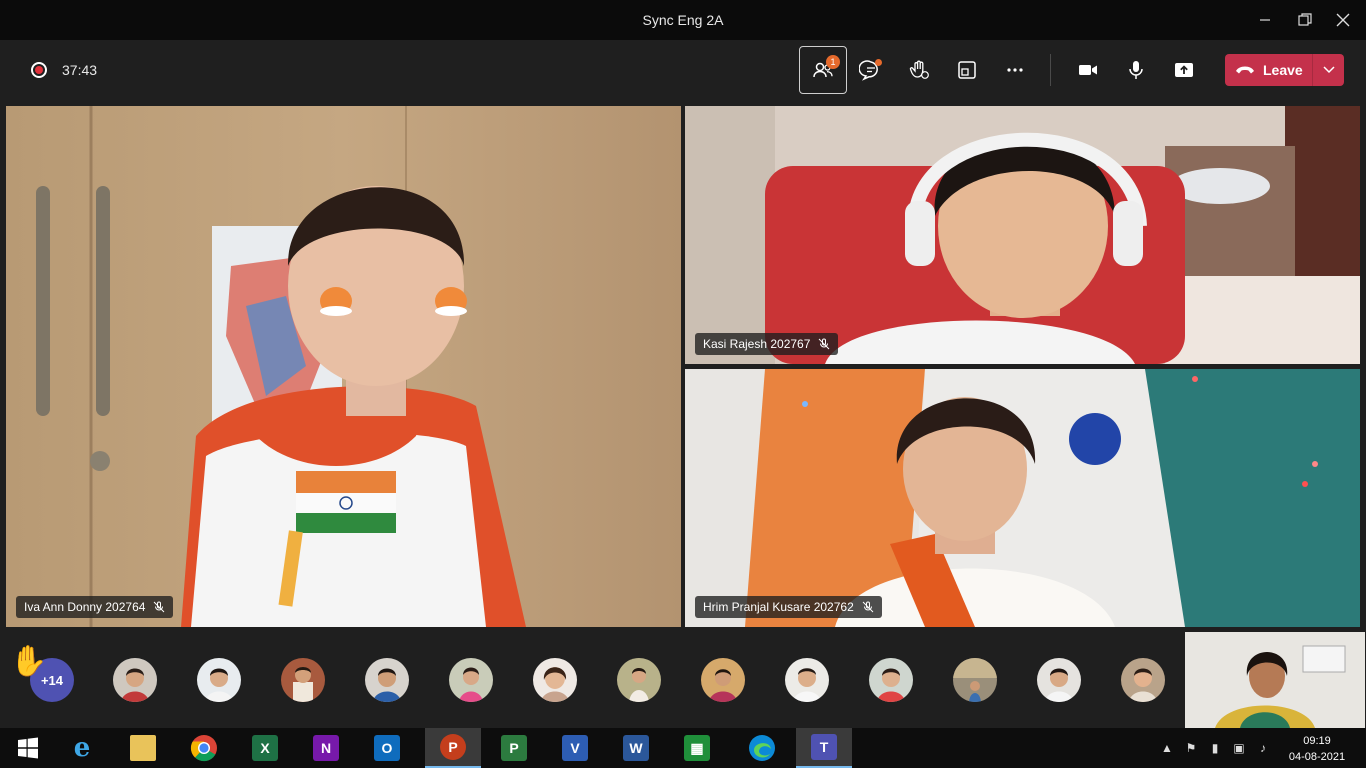 The height and width of the screenshot is (768, 1366). I want to click on outlook-icon: O, so click(387, 748).